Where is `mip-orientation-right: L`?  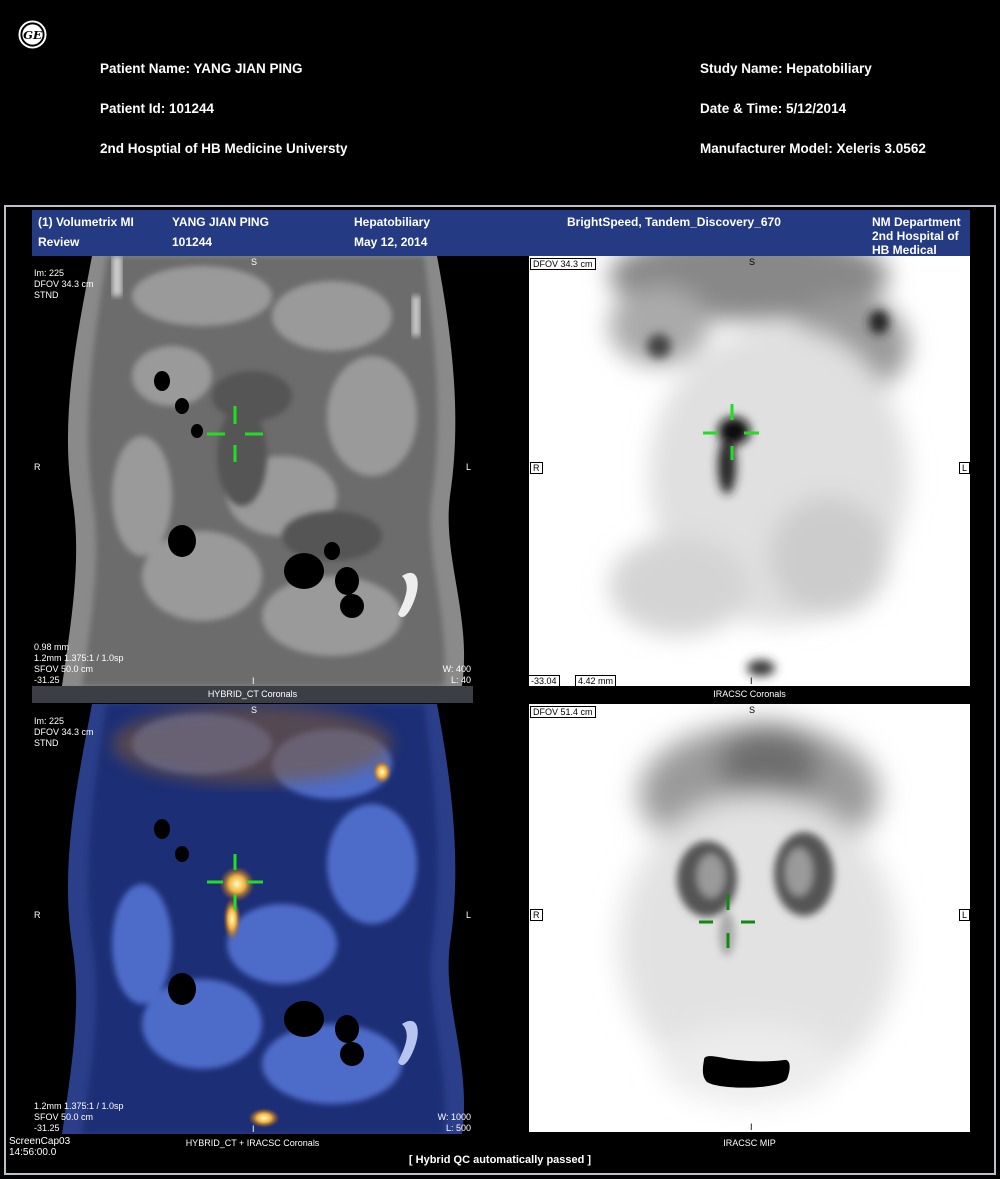
mip-orientation-right: L is located at coordinates (964, 915).